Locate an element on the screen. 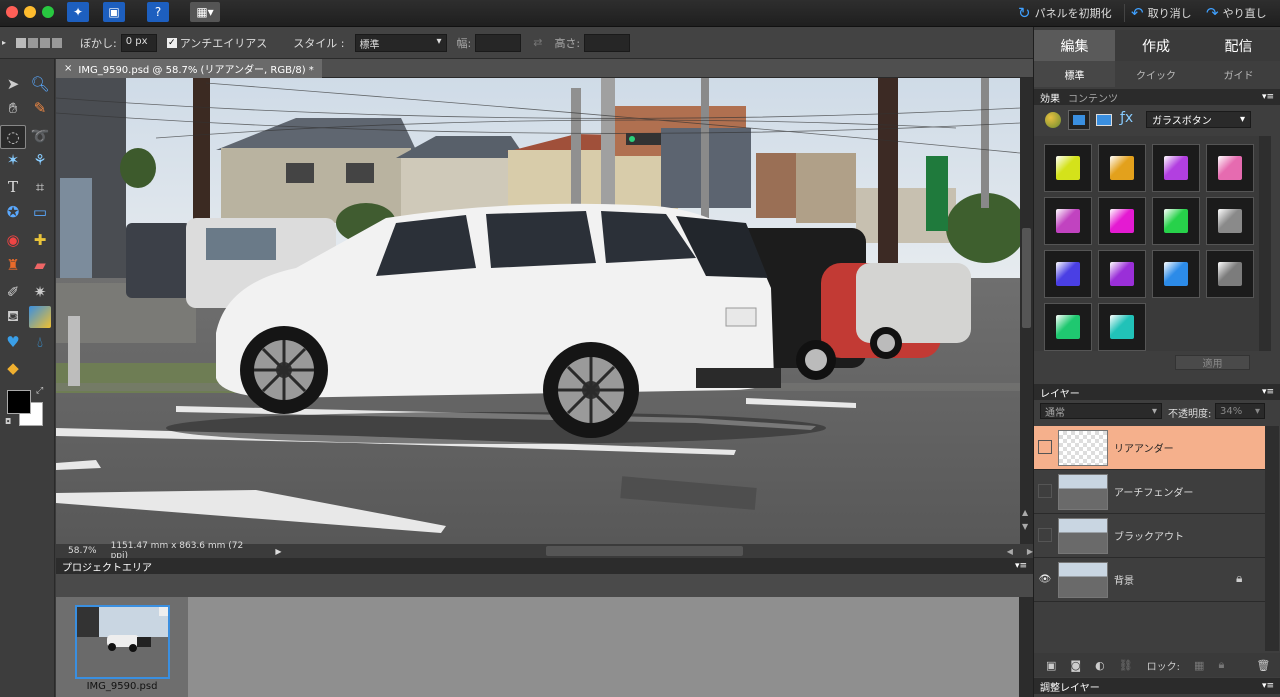 This screenshot has width=1280, height=697. reset-panels-button: ↻ パネルを初期化 is located at coordinates (1065, 13).